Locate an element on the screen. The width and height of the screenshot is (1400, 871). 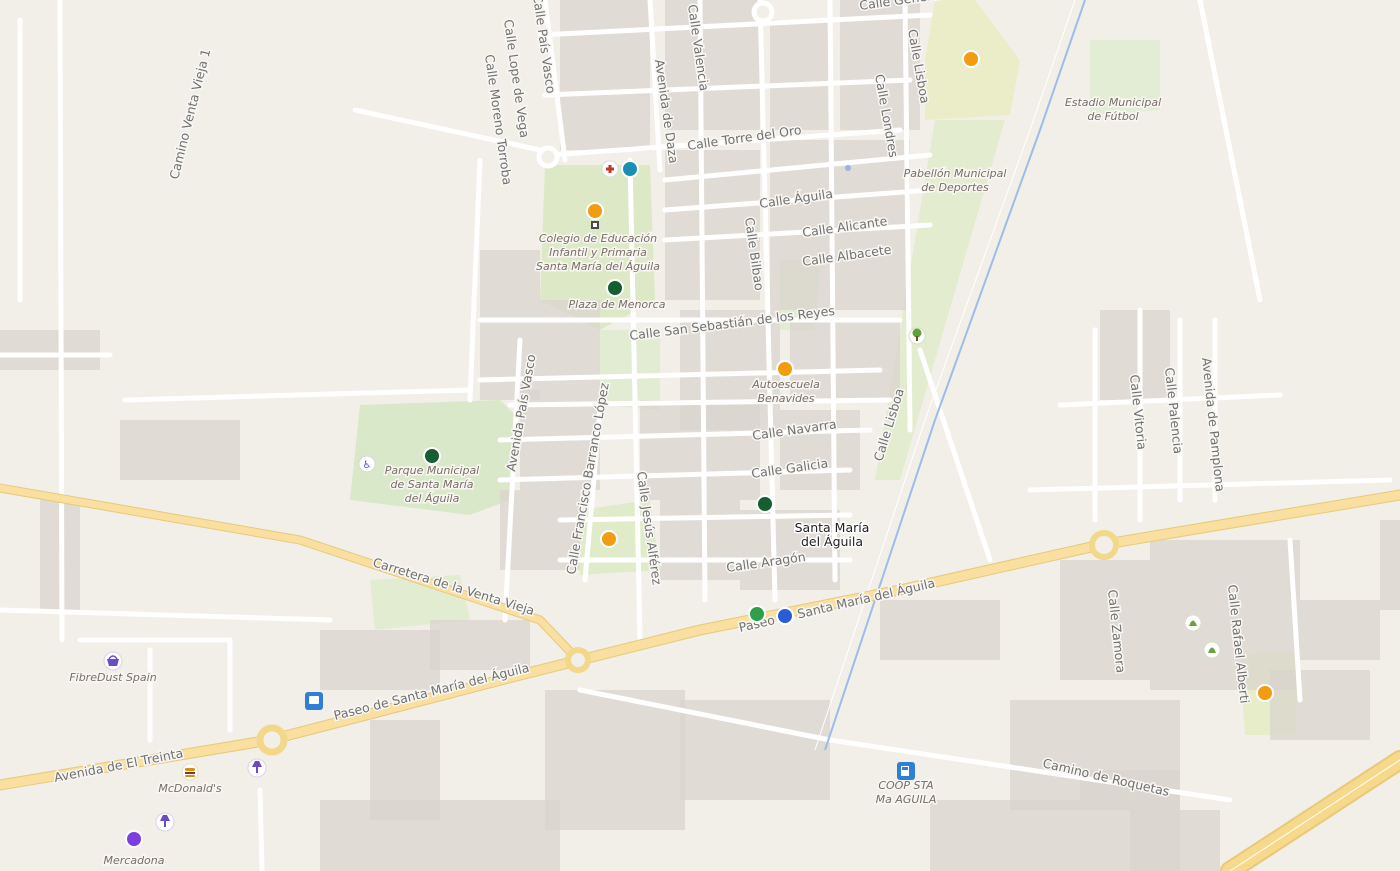
hospital-cross-icon is located at coordinates (610, 169).